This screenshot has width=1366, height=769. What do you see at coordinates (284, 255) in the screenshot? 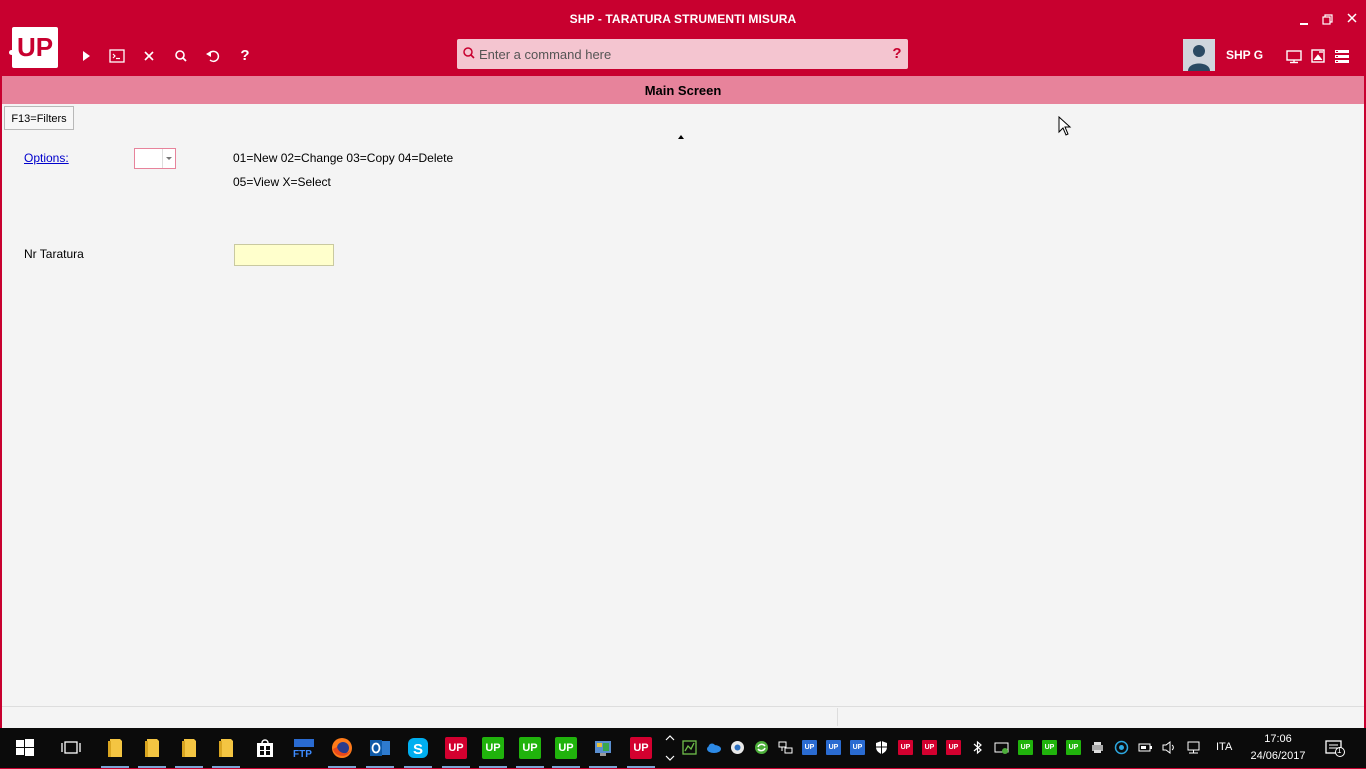
I see `nr-taratura-input` at bounding box center [284, 255].